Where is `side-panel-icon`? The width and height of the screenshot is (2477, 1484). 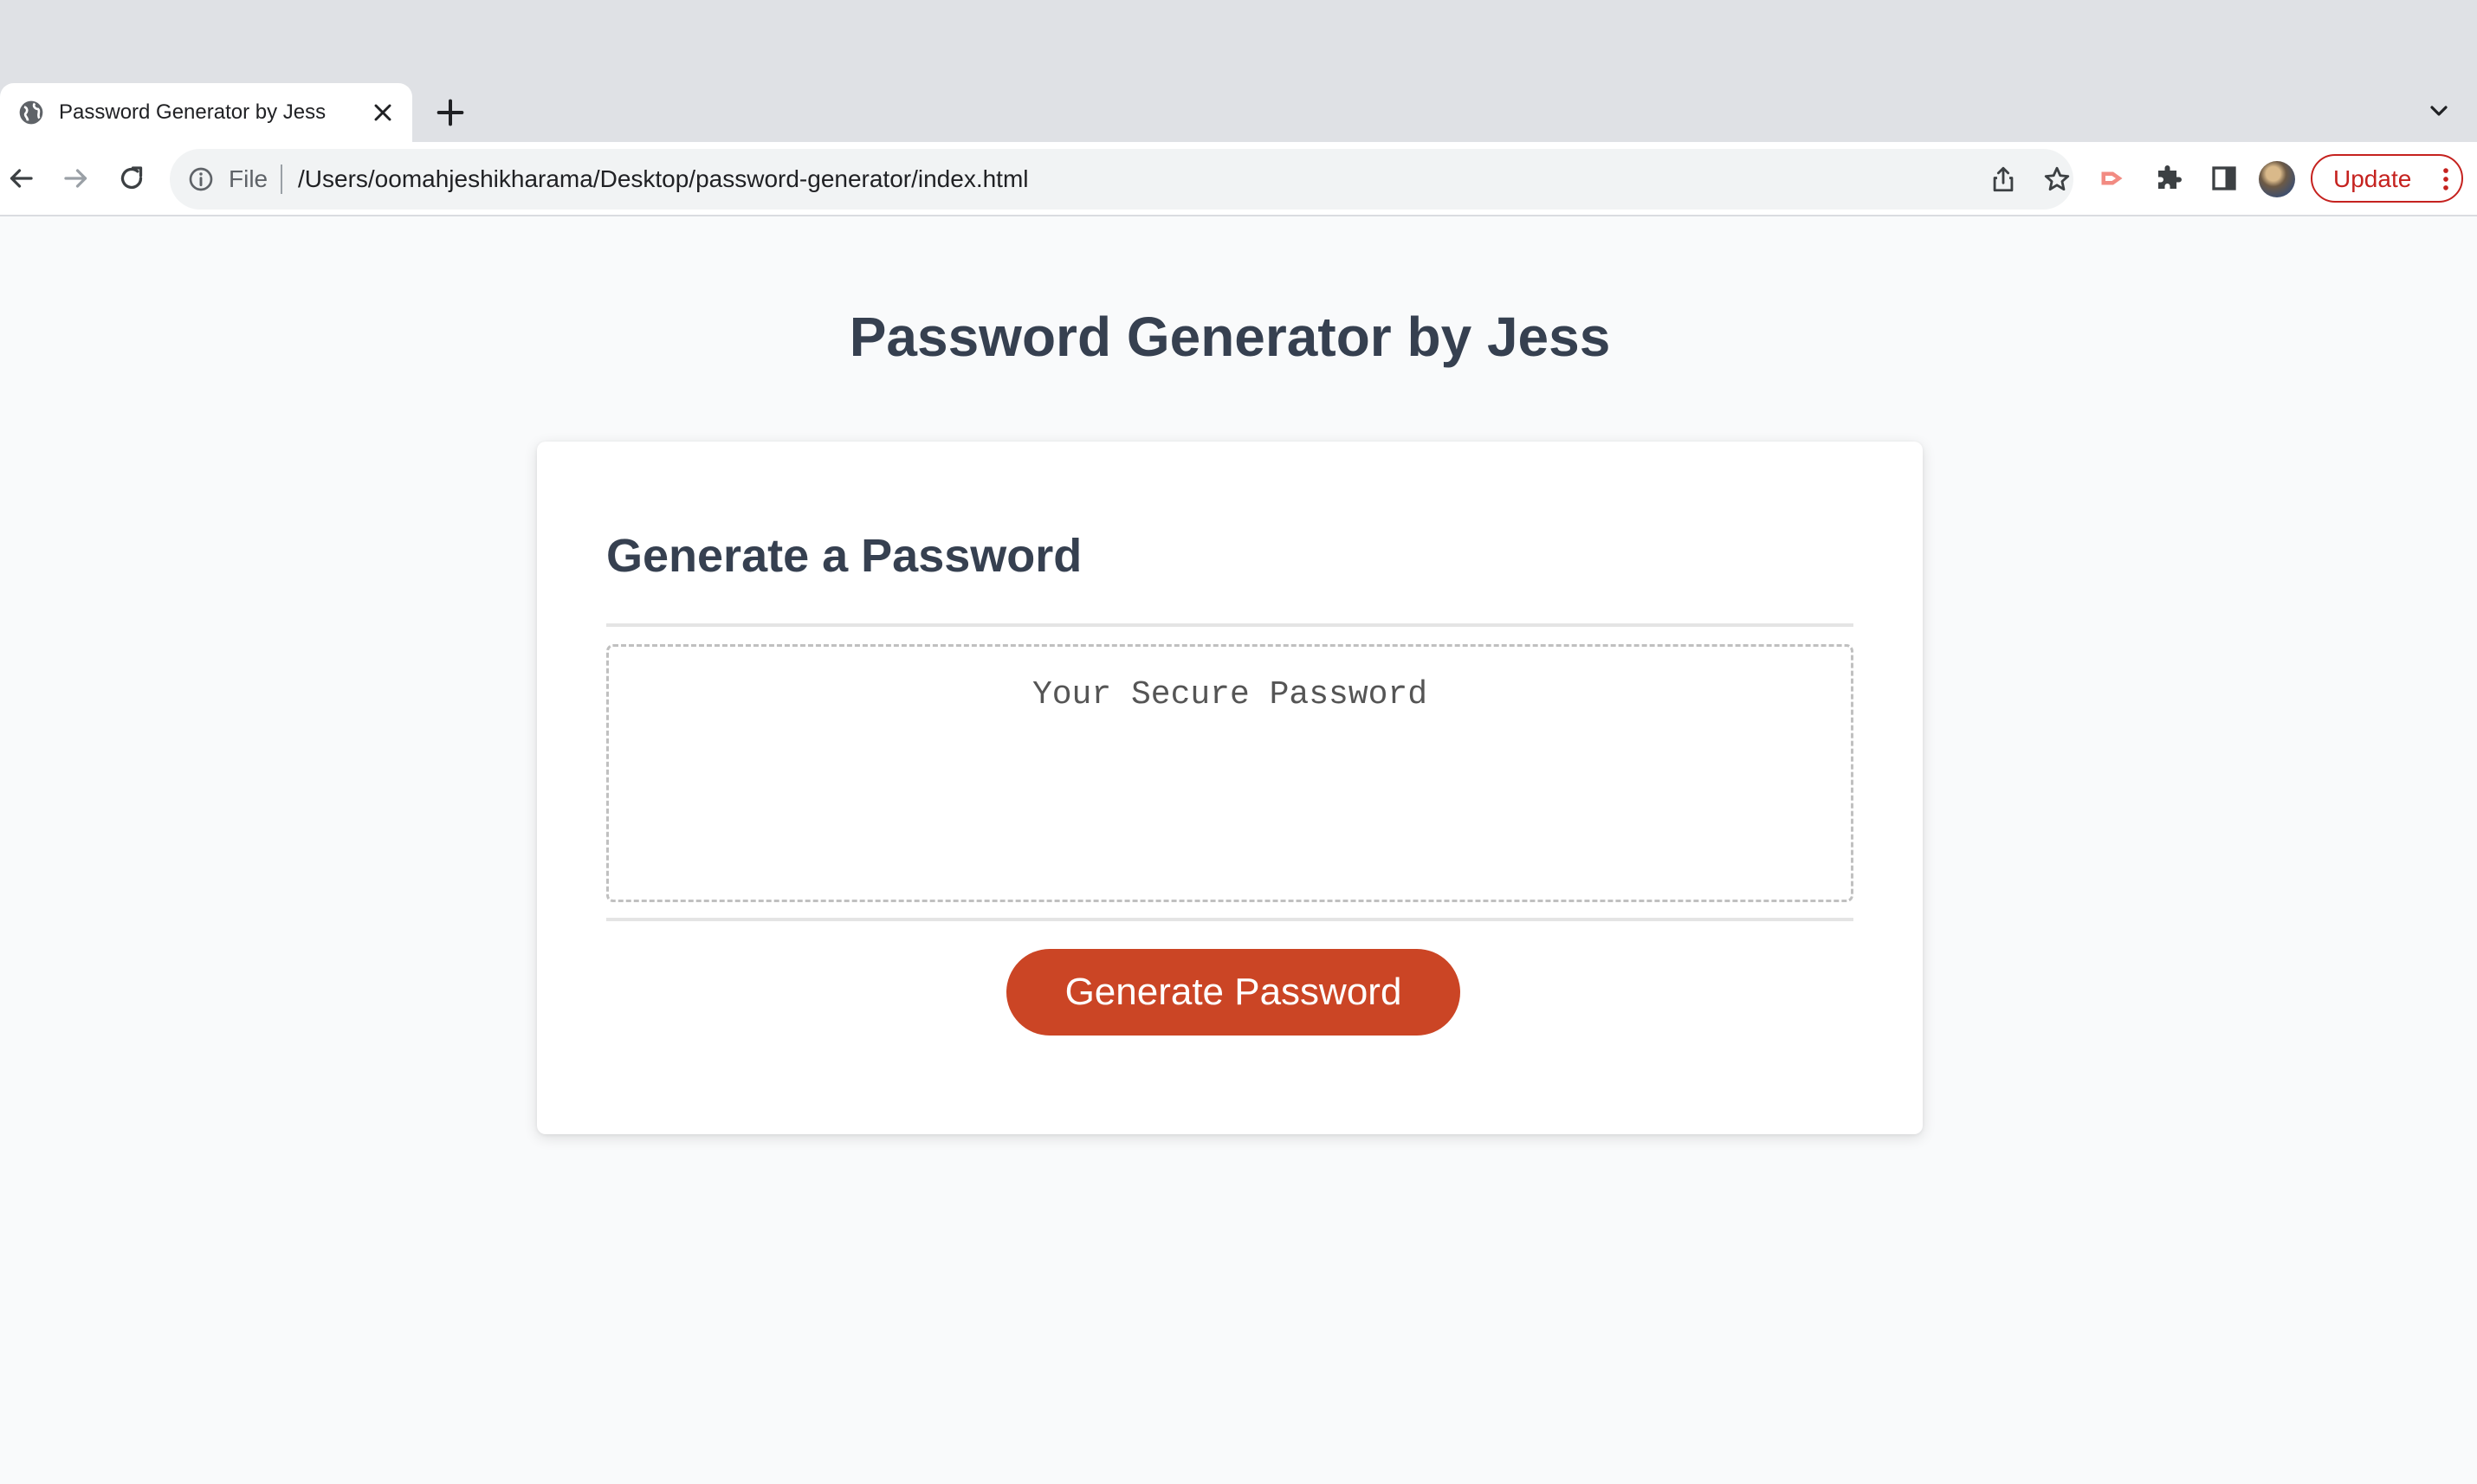
side-panel-icon is located at coordinates (2224, 178).